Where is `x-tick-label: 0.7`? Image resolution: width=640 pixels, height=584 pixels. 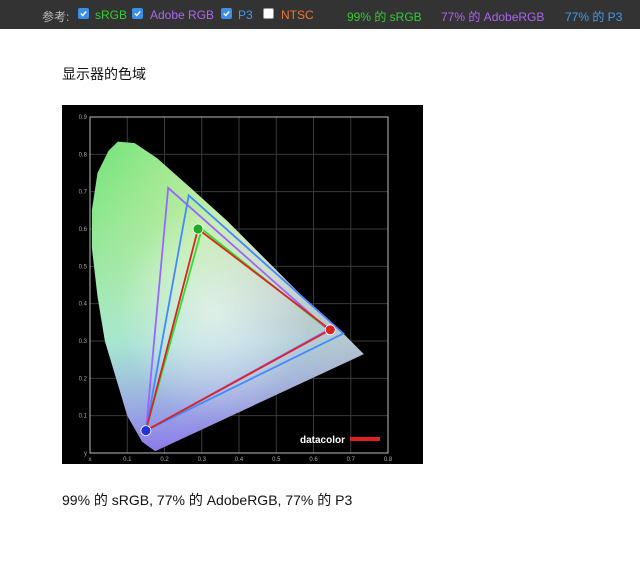 x-tick-label: 0.7 is located at coordinates (351, 460).